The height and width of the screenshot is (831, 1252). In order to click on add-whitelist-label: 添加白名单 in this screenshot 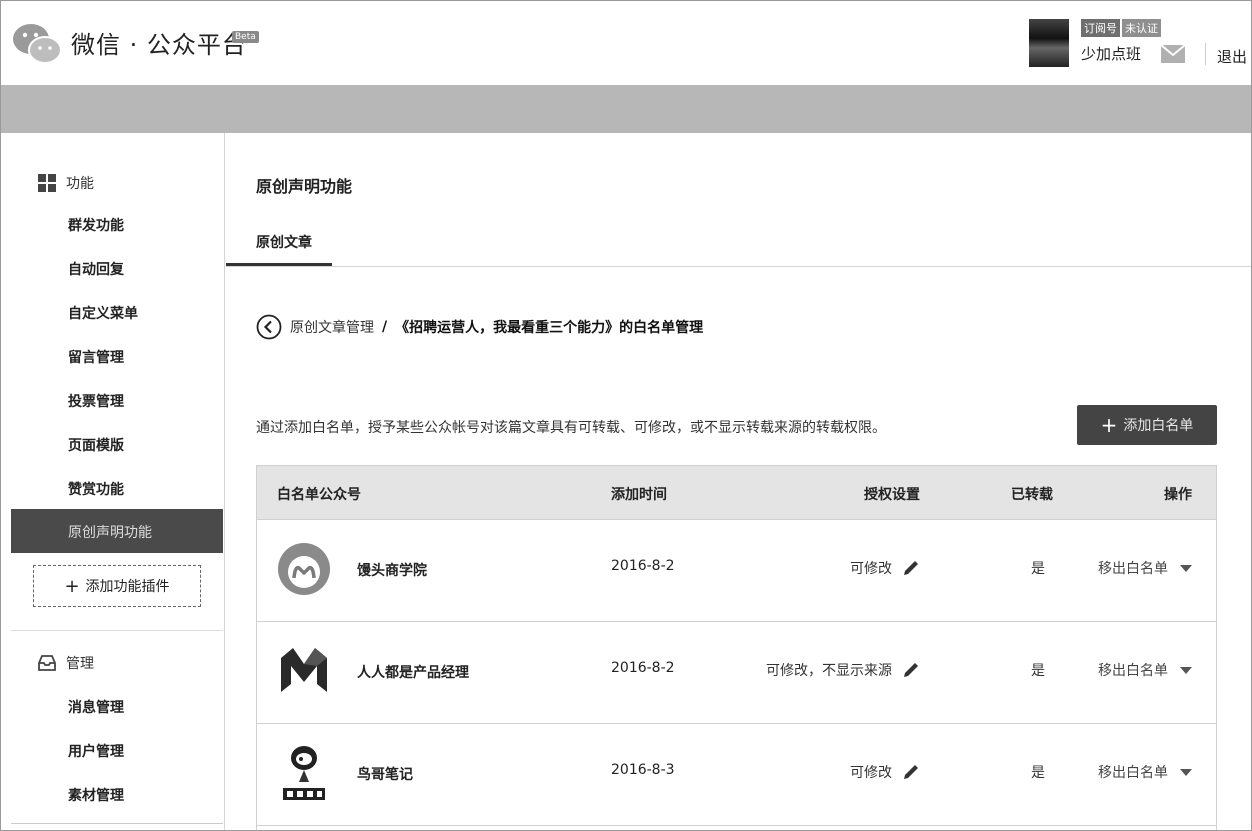, I will do `click(1158, 426)`.